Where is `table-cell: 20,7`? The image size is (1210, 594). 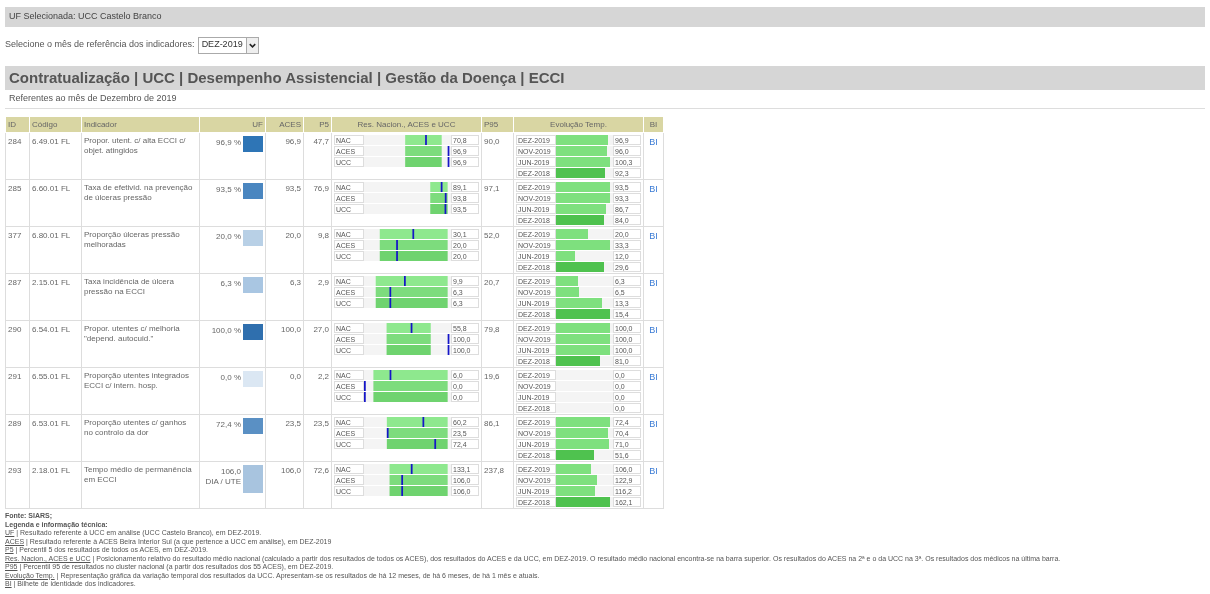
table-cell: 20,7 is located at coordinates (497, 297).